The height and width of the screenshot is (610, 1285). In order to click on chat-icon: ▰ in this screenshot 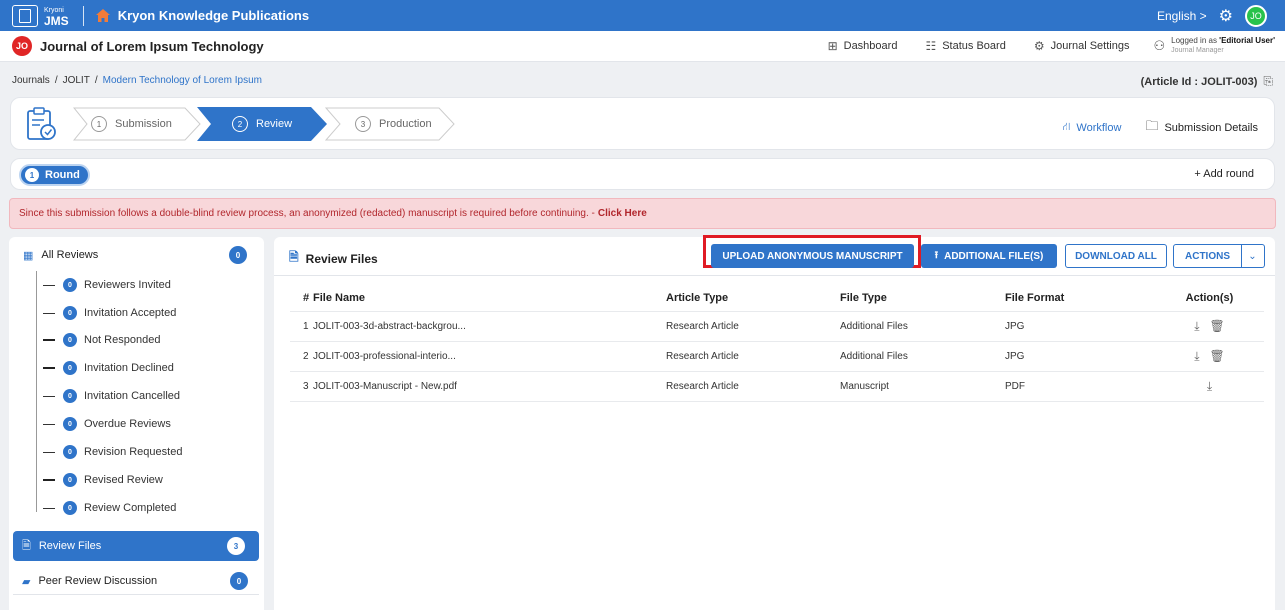, I will do `click(26, 581)`.